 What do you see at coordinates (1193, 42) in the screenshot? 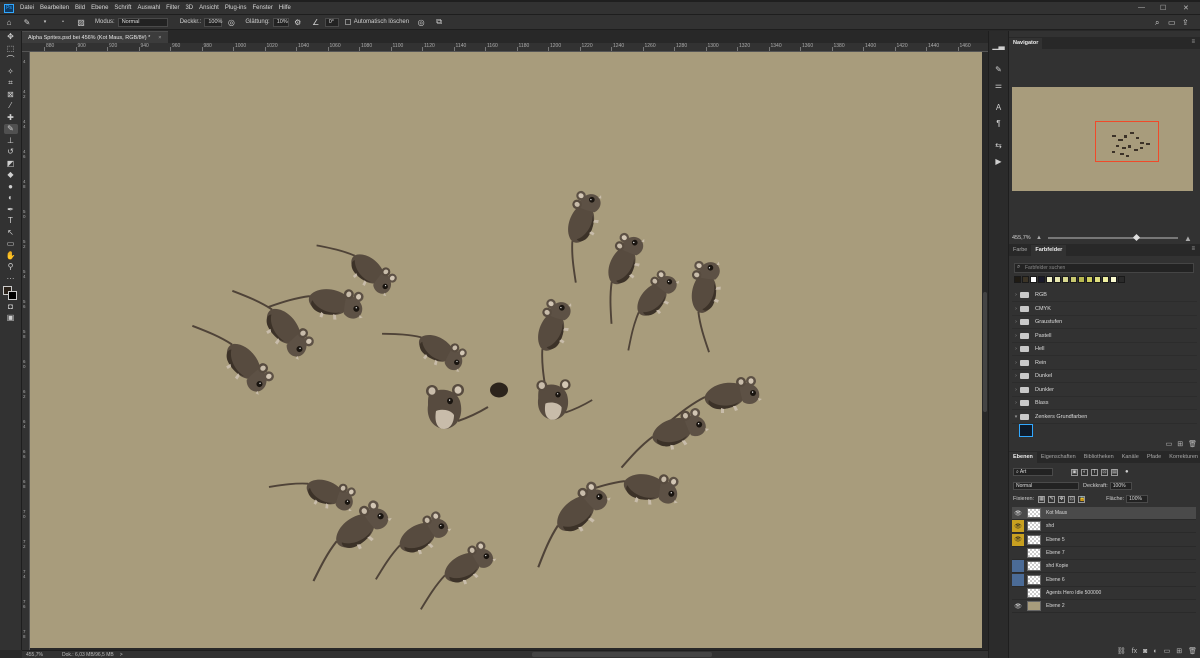
I see `panel-menu-icon: ≡` at bounding box center [1193, 42].